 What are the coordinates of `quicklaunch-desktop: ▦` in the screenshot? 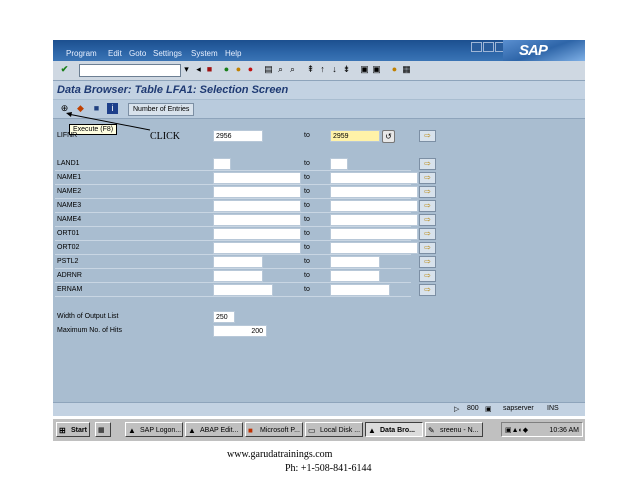 It's located at (103, 429).